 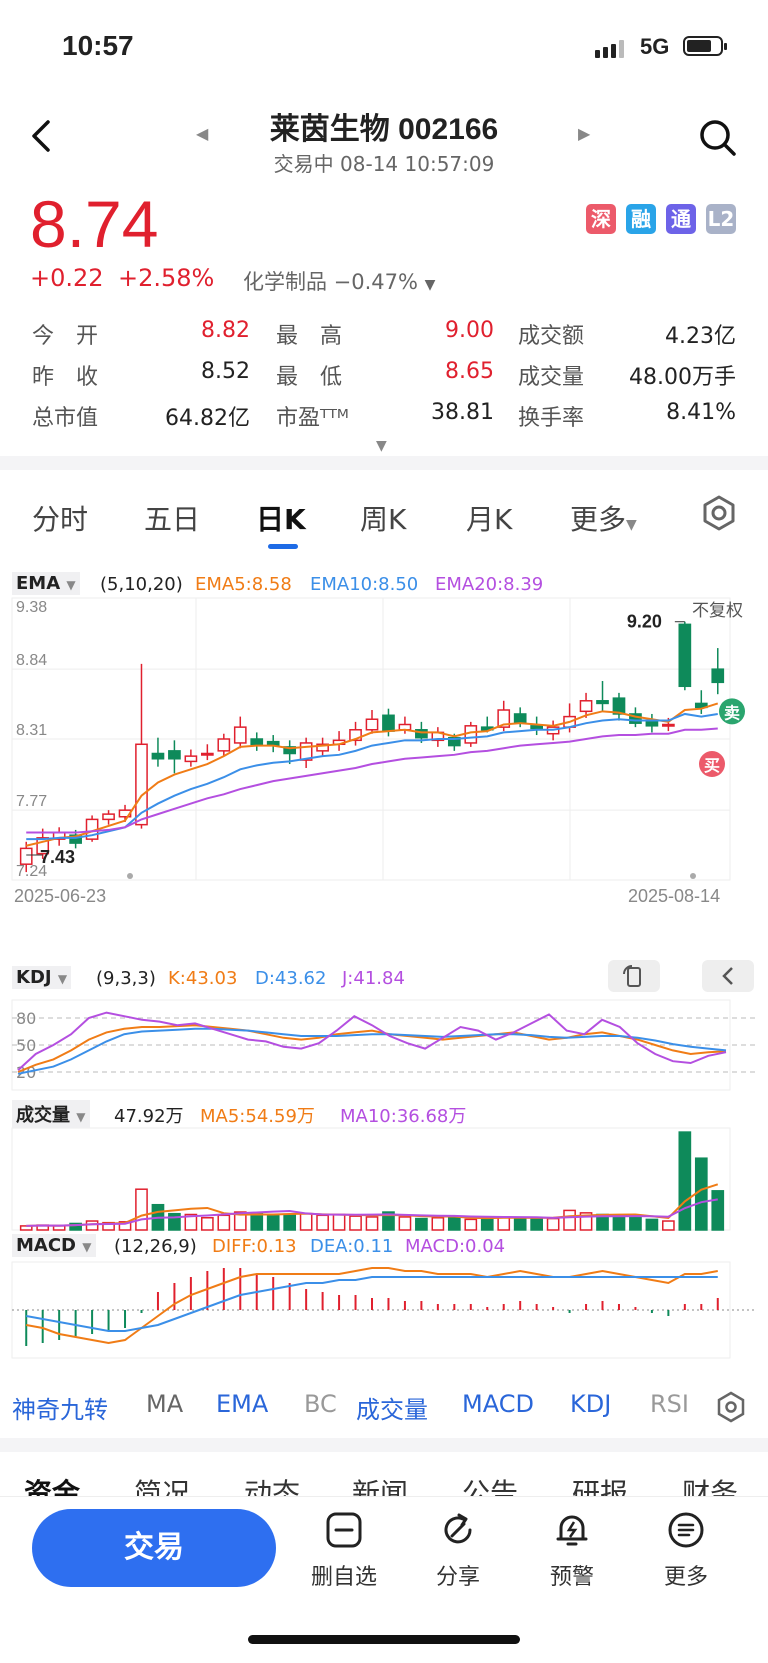 I want to click on stat-value: 8.41%, so click(x=701, y=412).